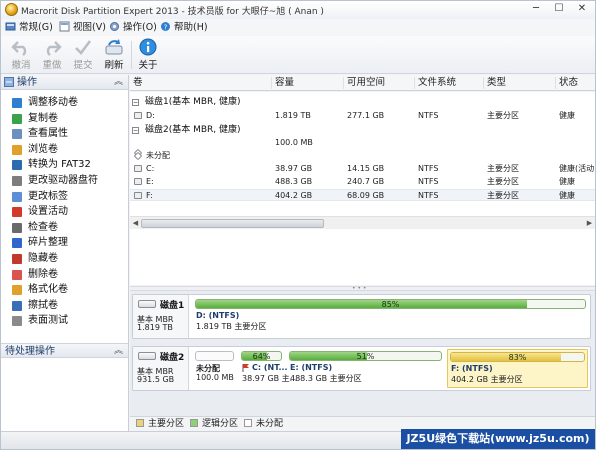  What do you see at coordinates (148, 55) in the screenshot?
I see `about-button: 关于` at bounding box center [148, 55].